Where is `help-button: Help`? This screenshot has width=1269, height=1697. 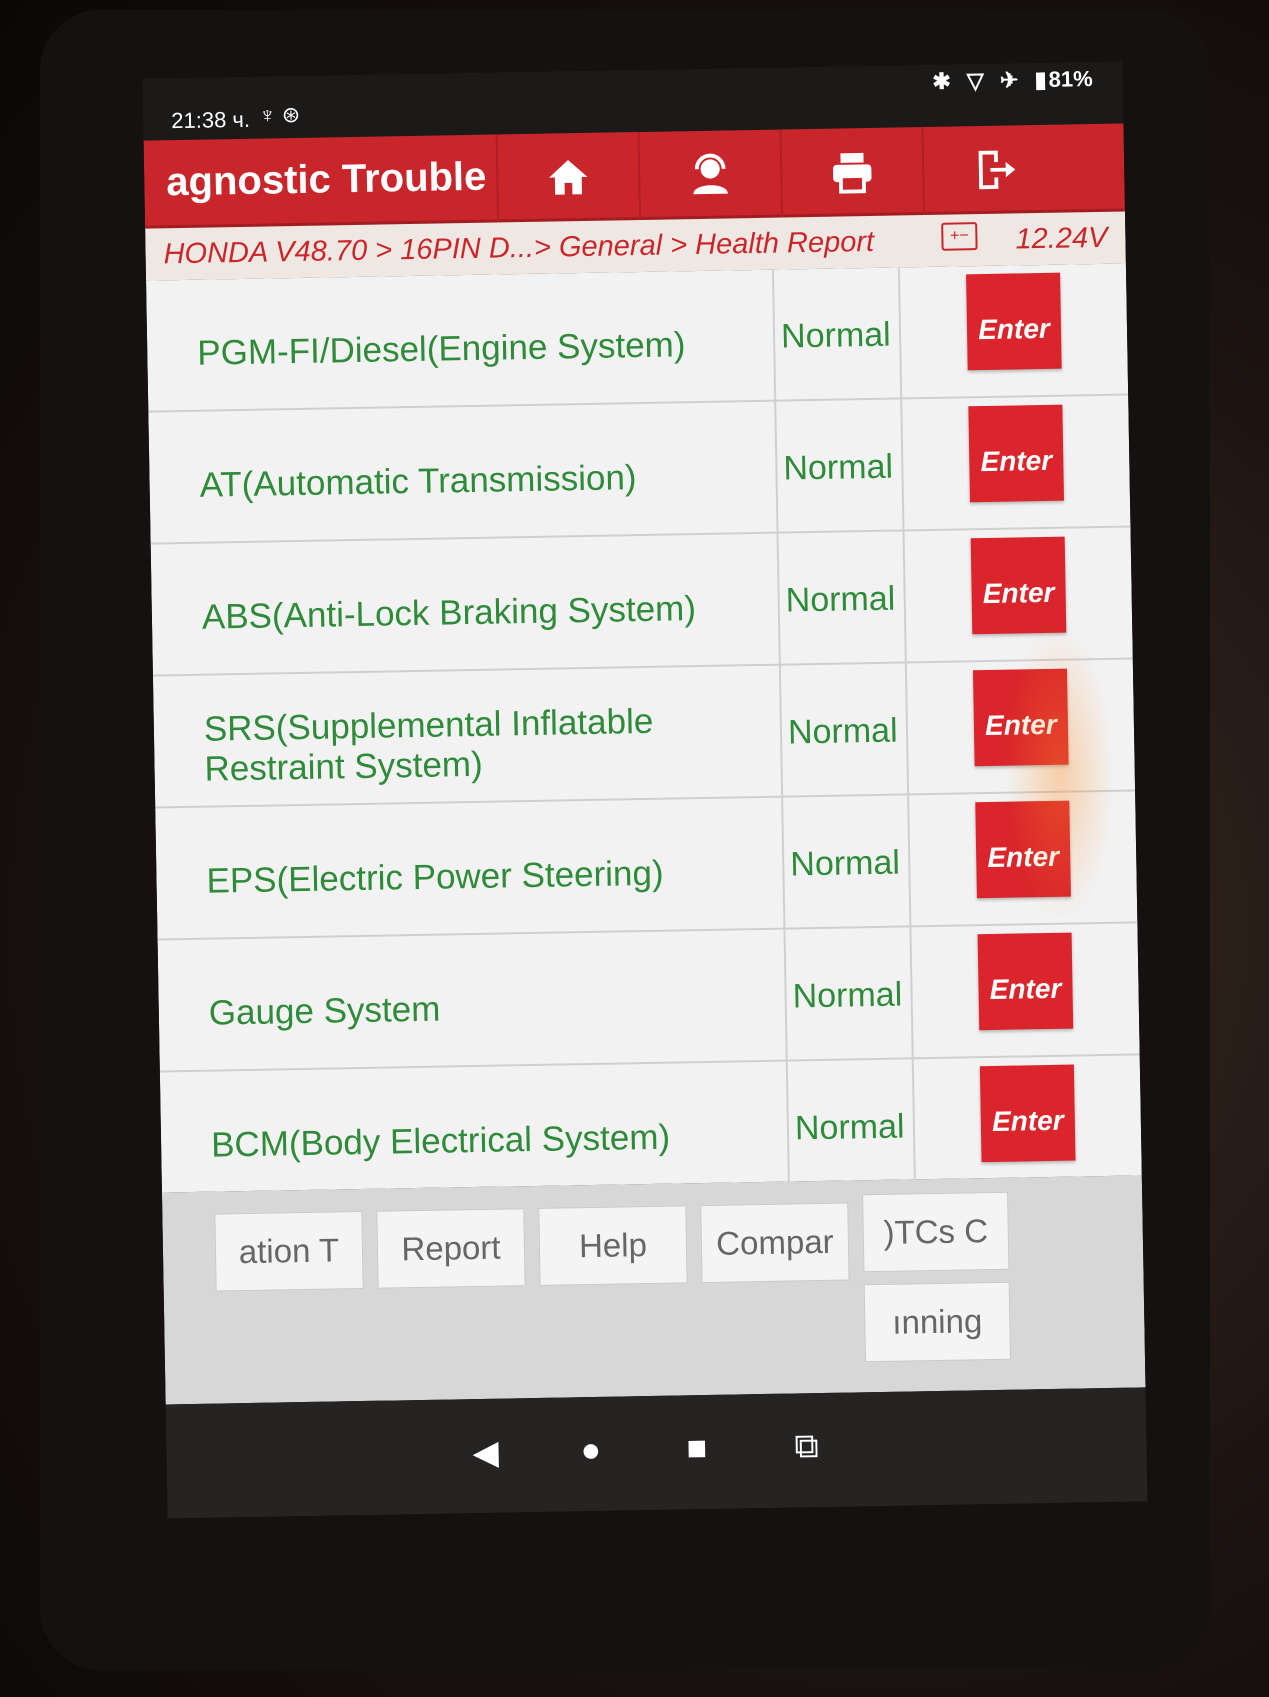
help-button: Help is located at coordinates (613, 1245).